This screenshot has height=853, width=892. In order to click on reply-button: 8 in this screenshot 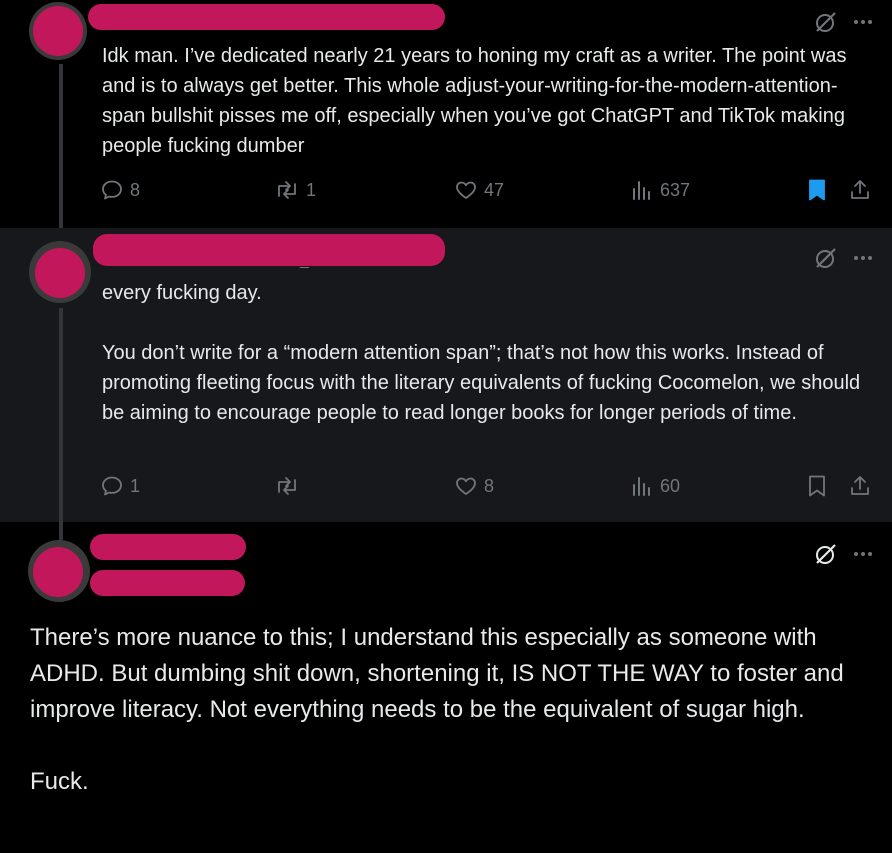, I will do `click(120, 190)`.